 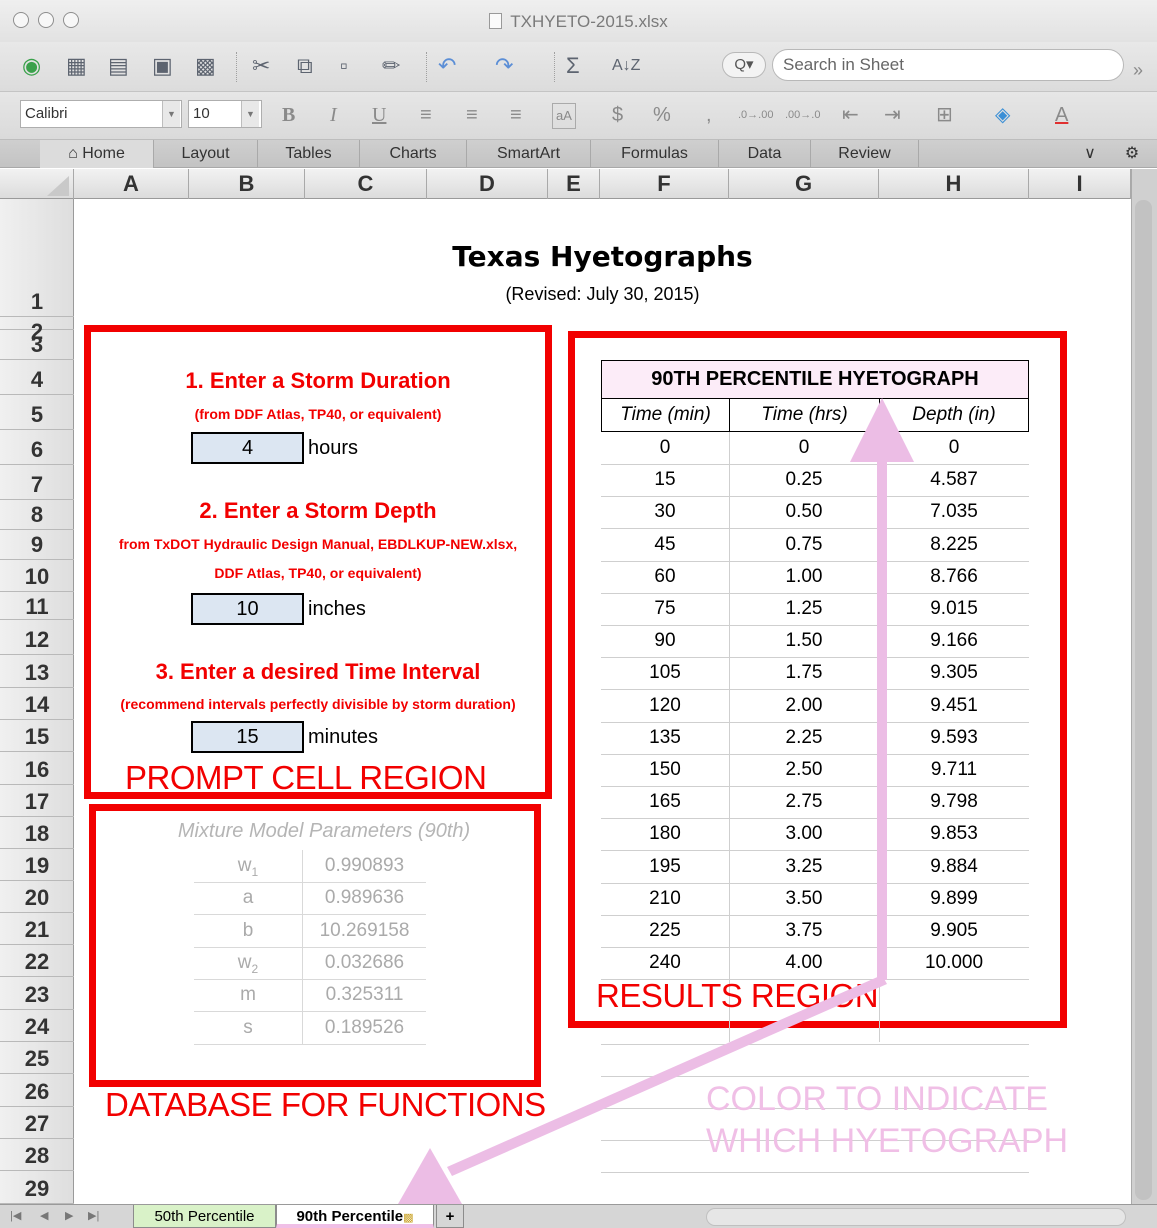 What do you see at coordinates (15, 1215) in the screenshot?
I see `first-sheet-icon: |◀` at bounding box center [15, 1215].